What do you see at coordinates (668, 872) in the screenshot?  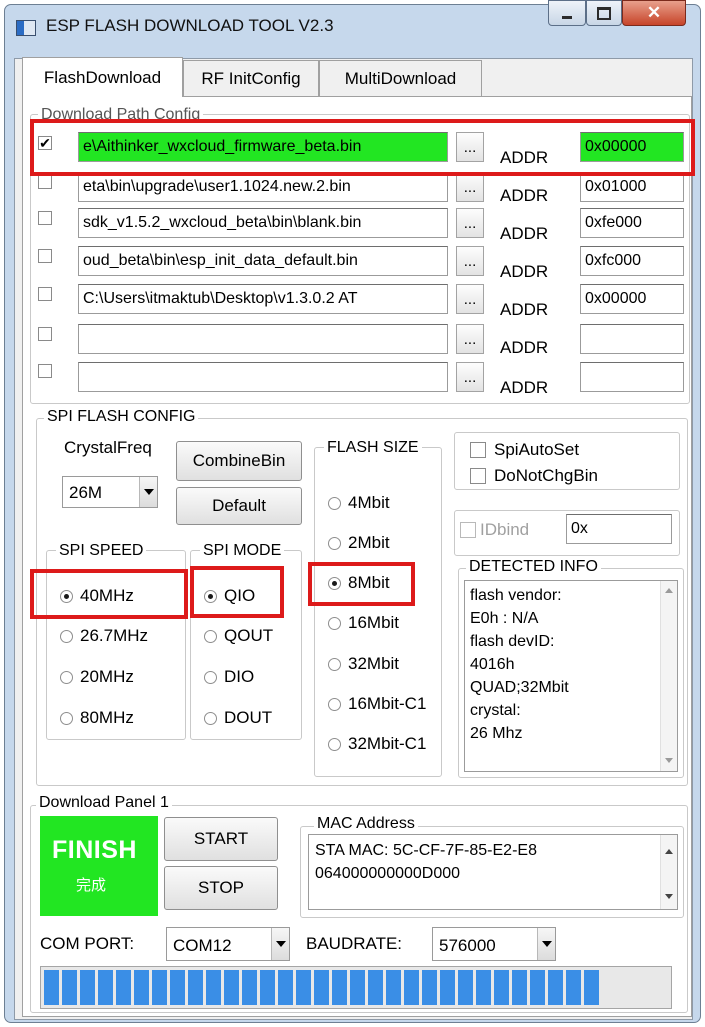 I see `mac-scrollbar` at bounding box center [668, 872].